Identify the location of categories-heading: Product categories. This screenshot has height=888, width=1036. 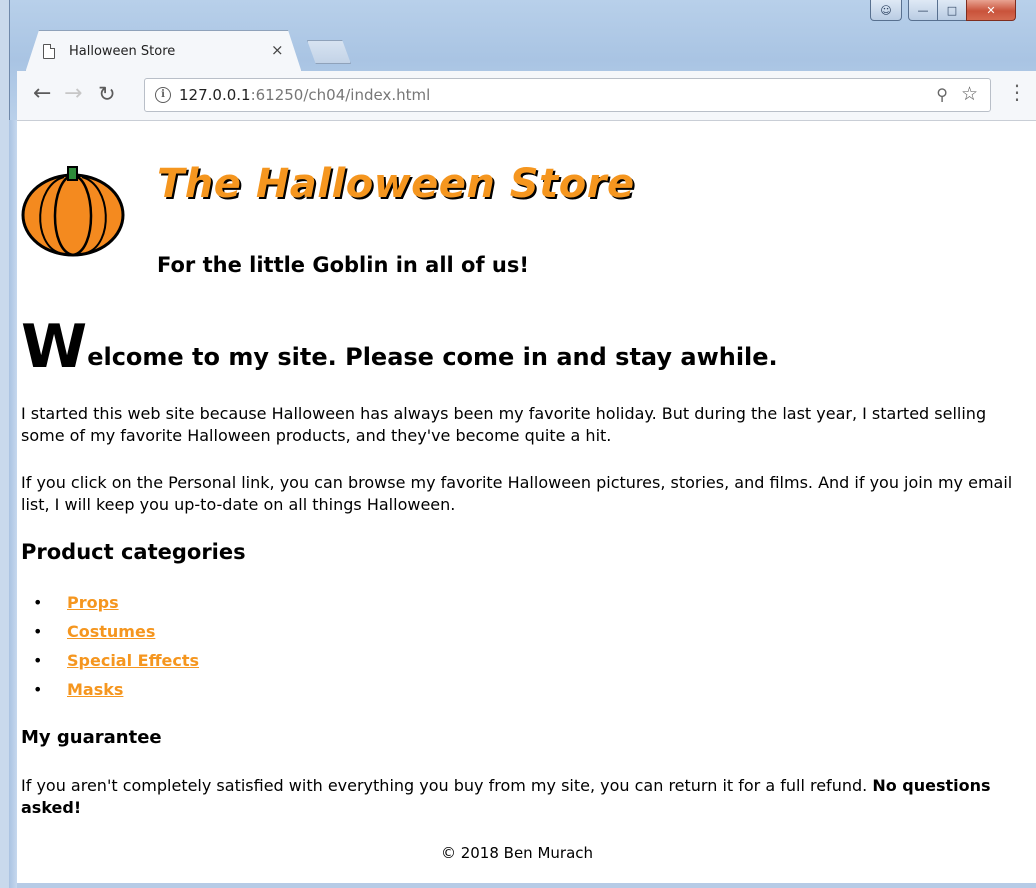
(133, 552).